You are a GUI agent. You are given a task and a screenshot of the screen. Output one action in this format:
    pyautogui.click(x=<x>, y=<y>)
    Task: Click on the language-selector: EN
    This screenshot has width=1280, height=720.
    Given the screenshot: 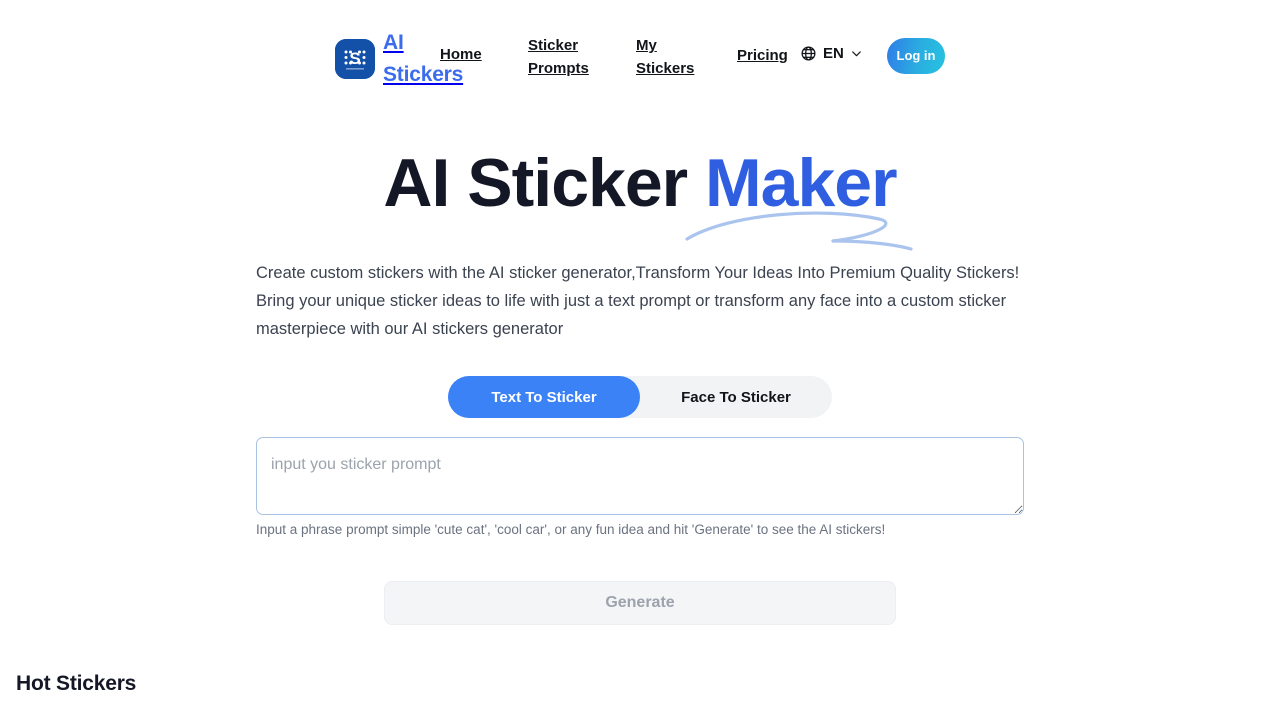 What is the action you would take?
    pyautogui.click(x=831, y=53)
    